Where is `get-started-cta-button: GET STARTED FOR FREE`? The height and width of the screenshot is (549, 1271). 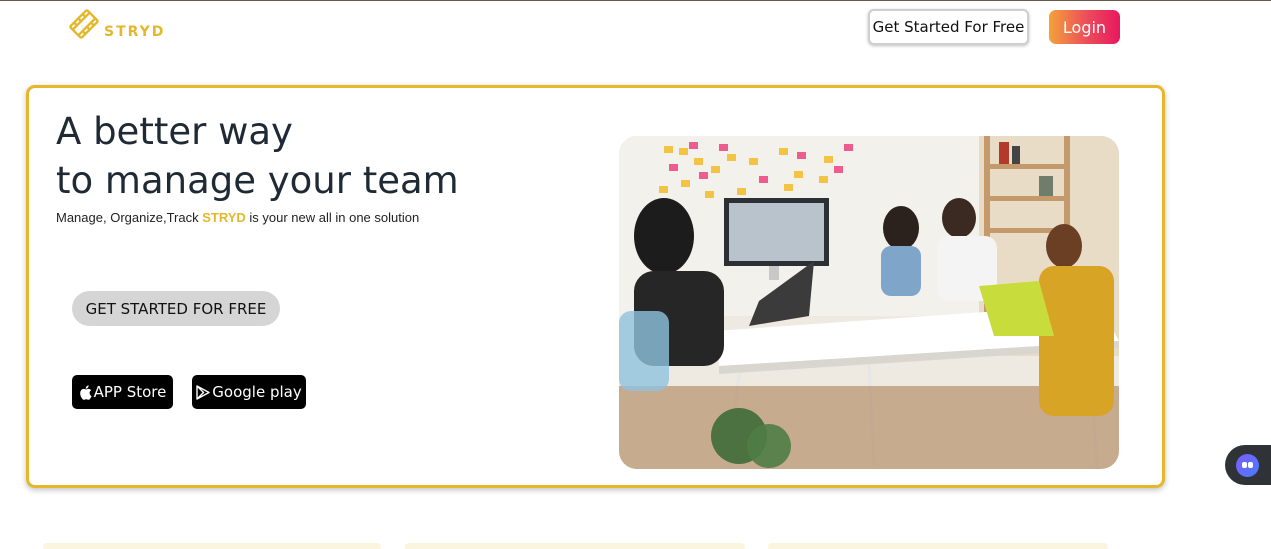
get-started-cta-button: GET STARTED FOR FREE is located at coordinates (176, 308).